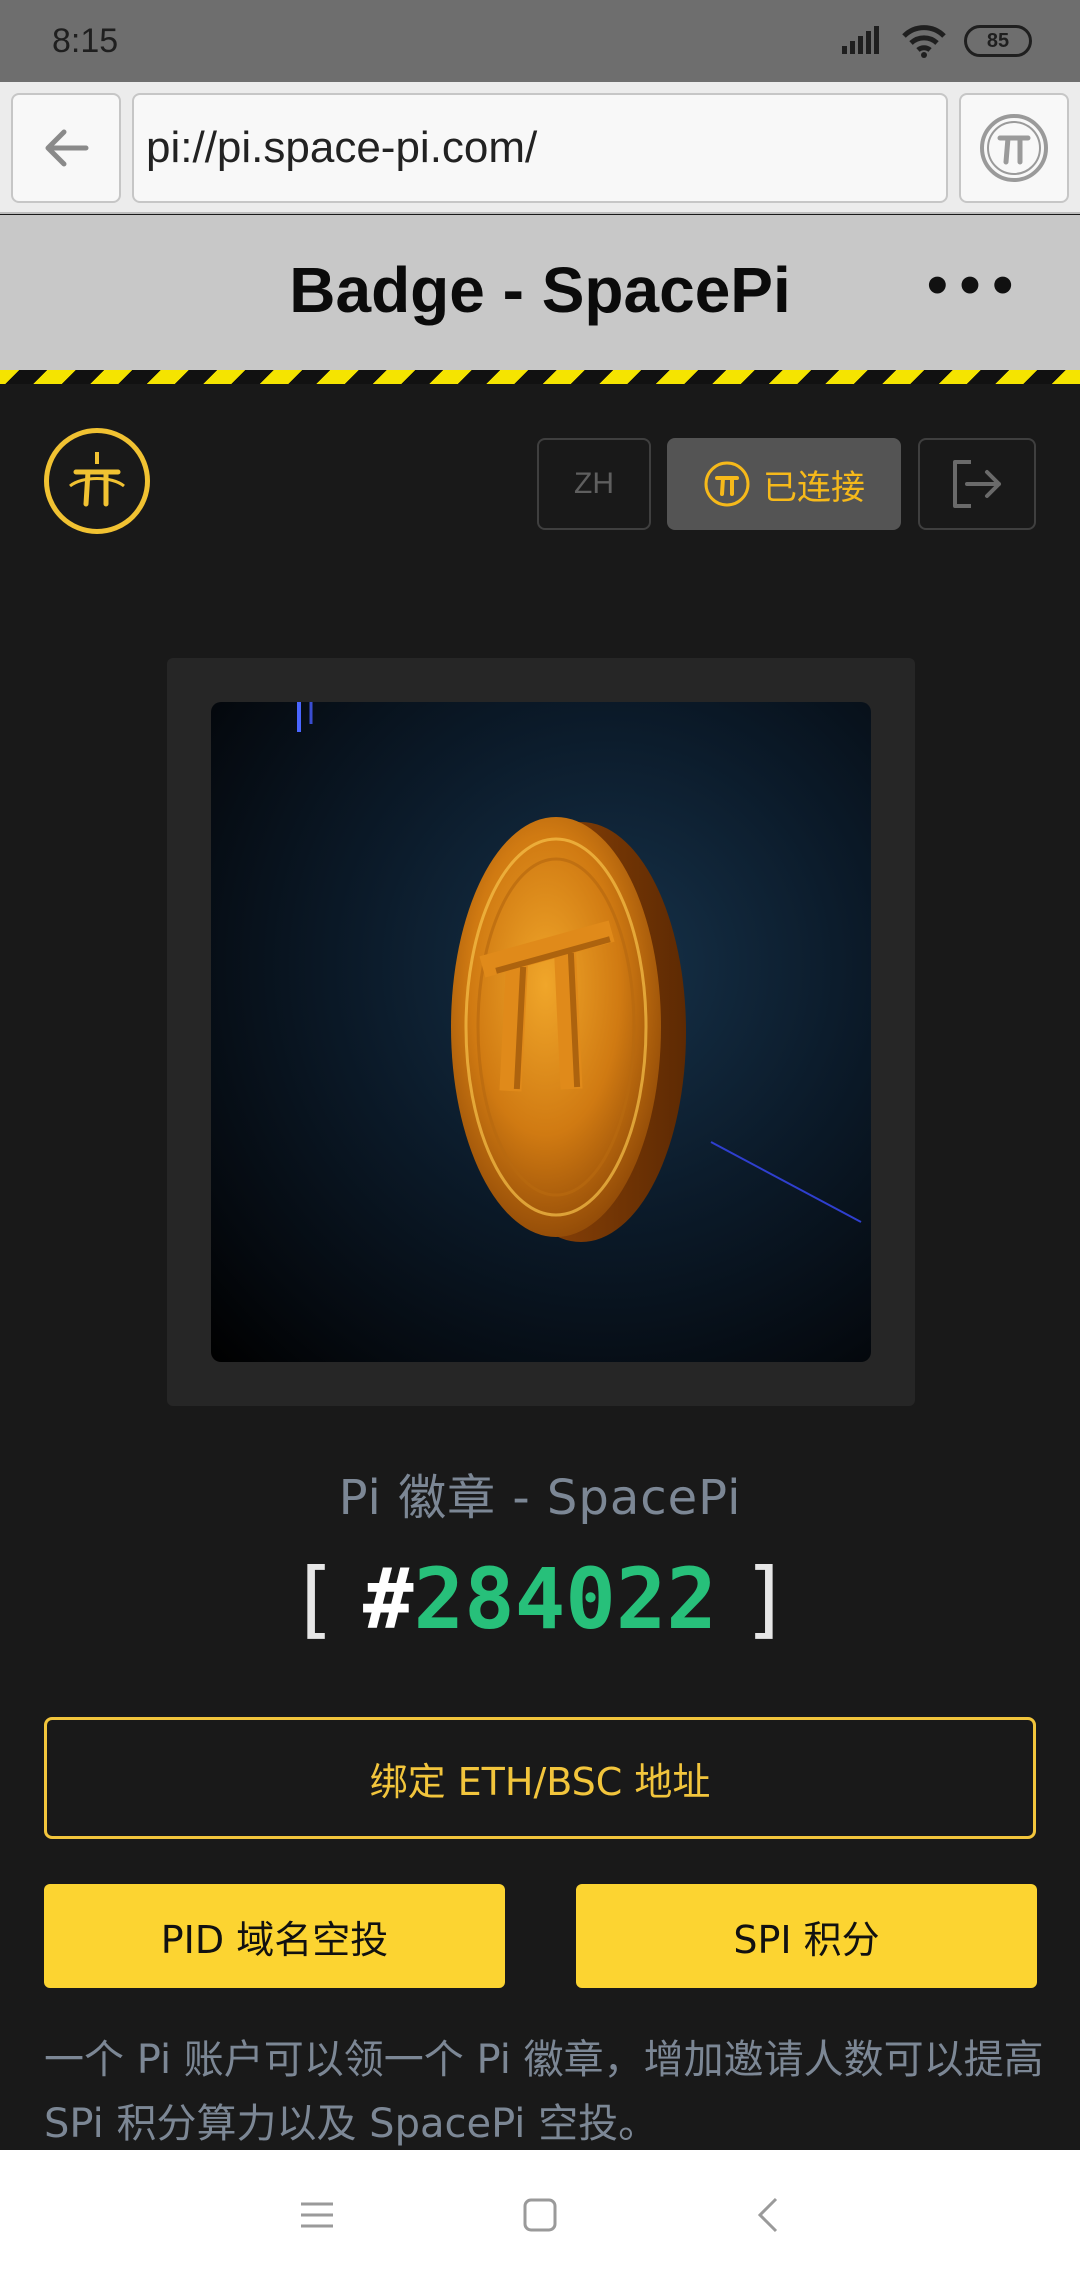 This screenshot has width=1080, height=2280. What do you see at coordinates (565, 1599) in the screenshot?
I see `badge-id-number: 284022` at bounding box center [565, 1599].